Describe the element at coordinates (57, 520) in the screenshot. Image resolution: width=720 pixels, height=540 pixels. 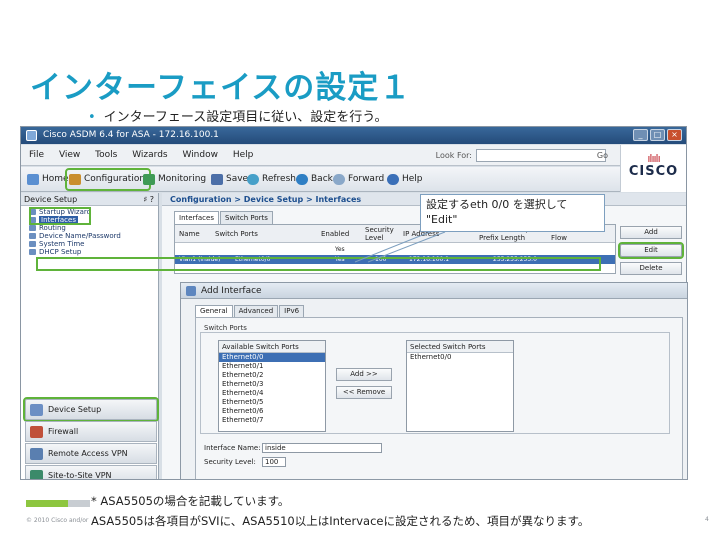
I see `copyright: © 2010 Cisco and/or` at that location.